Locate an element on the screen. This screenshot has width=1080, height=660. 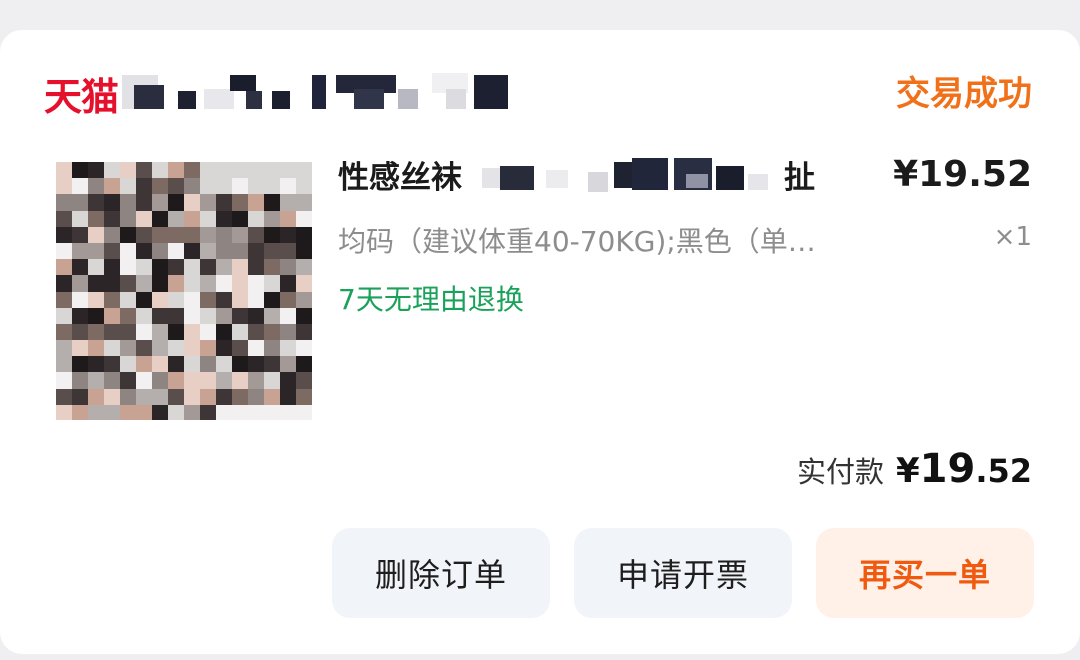
product-title-start: 性感丝袜 is located at coordinates (400, 177).